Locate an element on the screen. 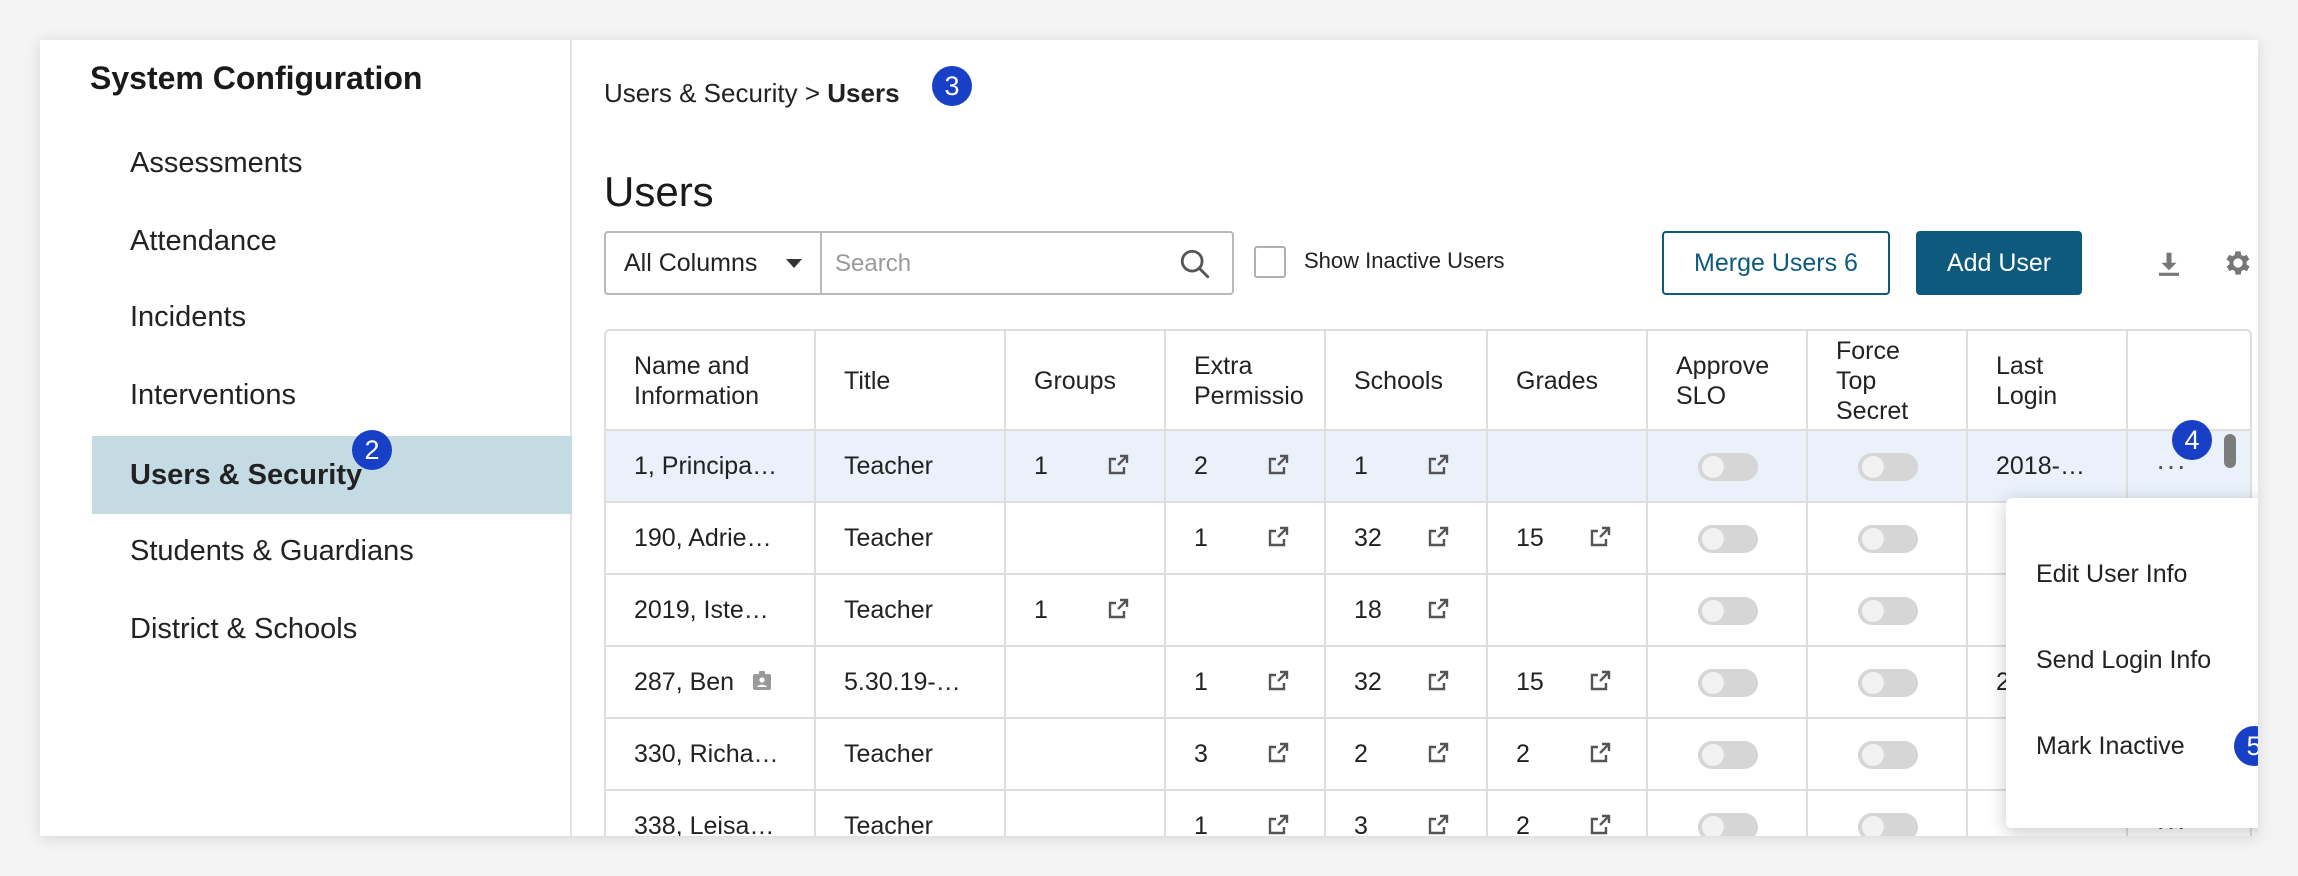  step-badge: 2 is located at coordinates (372, 450).